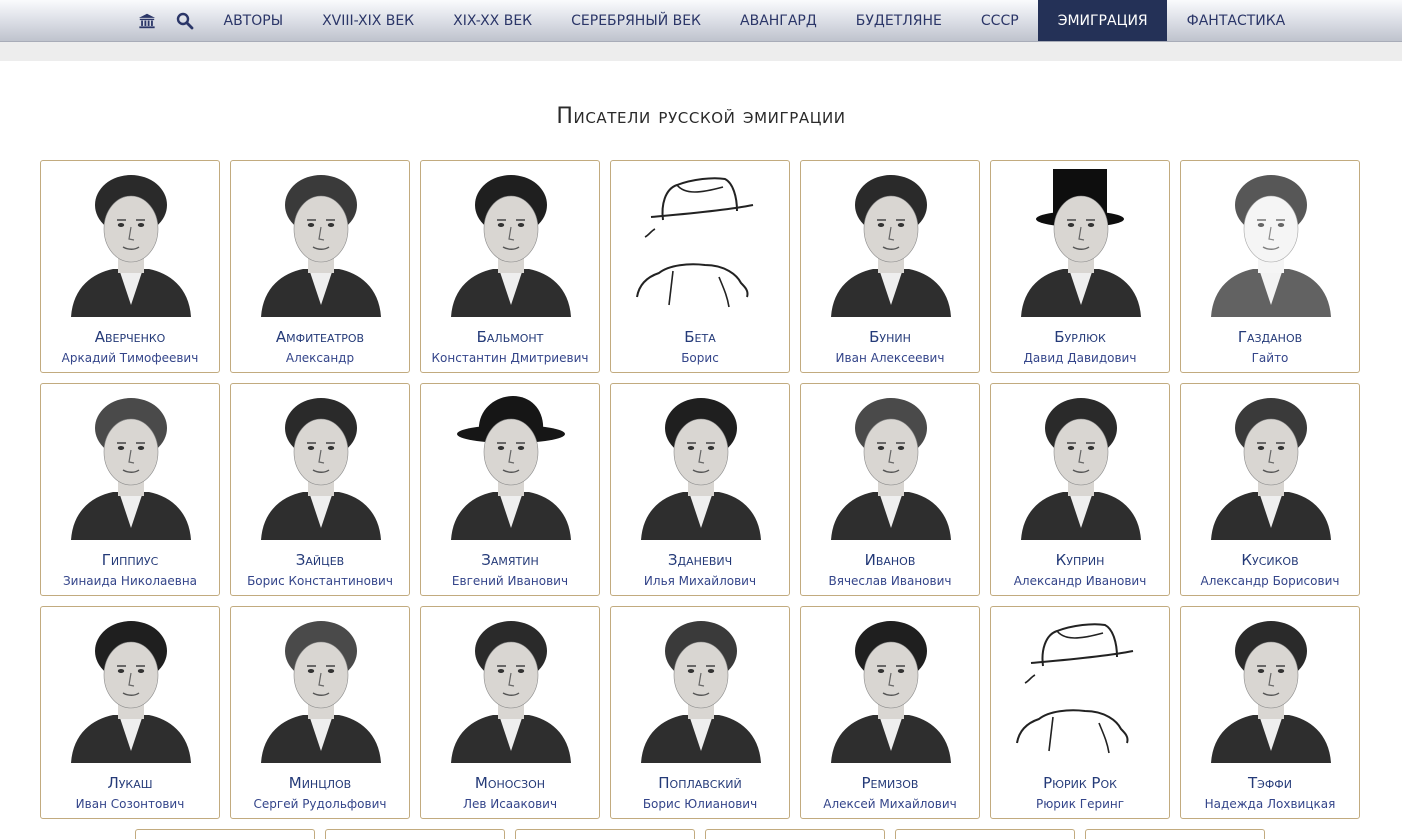 This screenshot has width=1402, height=839. Describe the element at coordinates (700, 804) in the screenshot. I see `writer-firstname-link: Борис Юлианович` at that location.